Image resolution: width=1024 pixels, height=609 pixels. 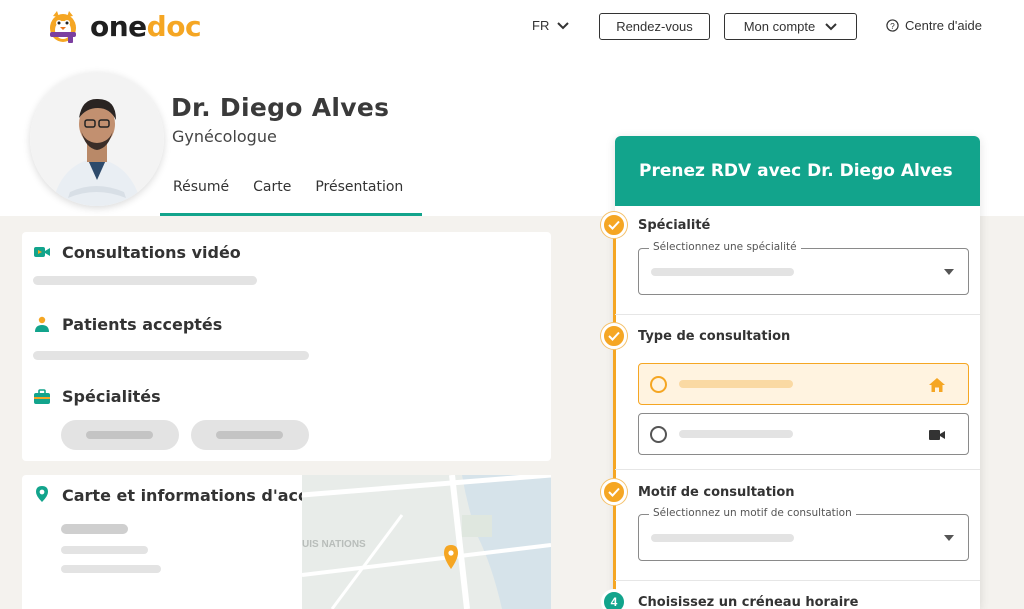 What do you see at coordinates (937, 385) in the screenshot?
I see `home-icon` at bounding box center [937, 385].